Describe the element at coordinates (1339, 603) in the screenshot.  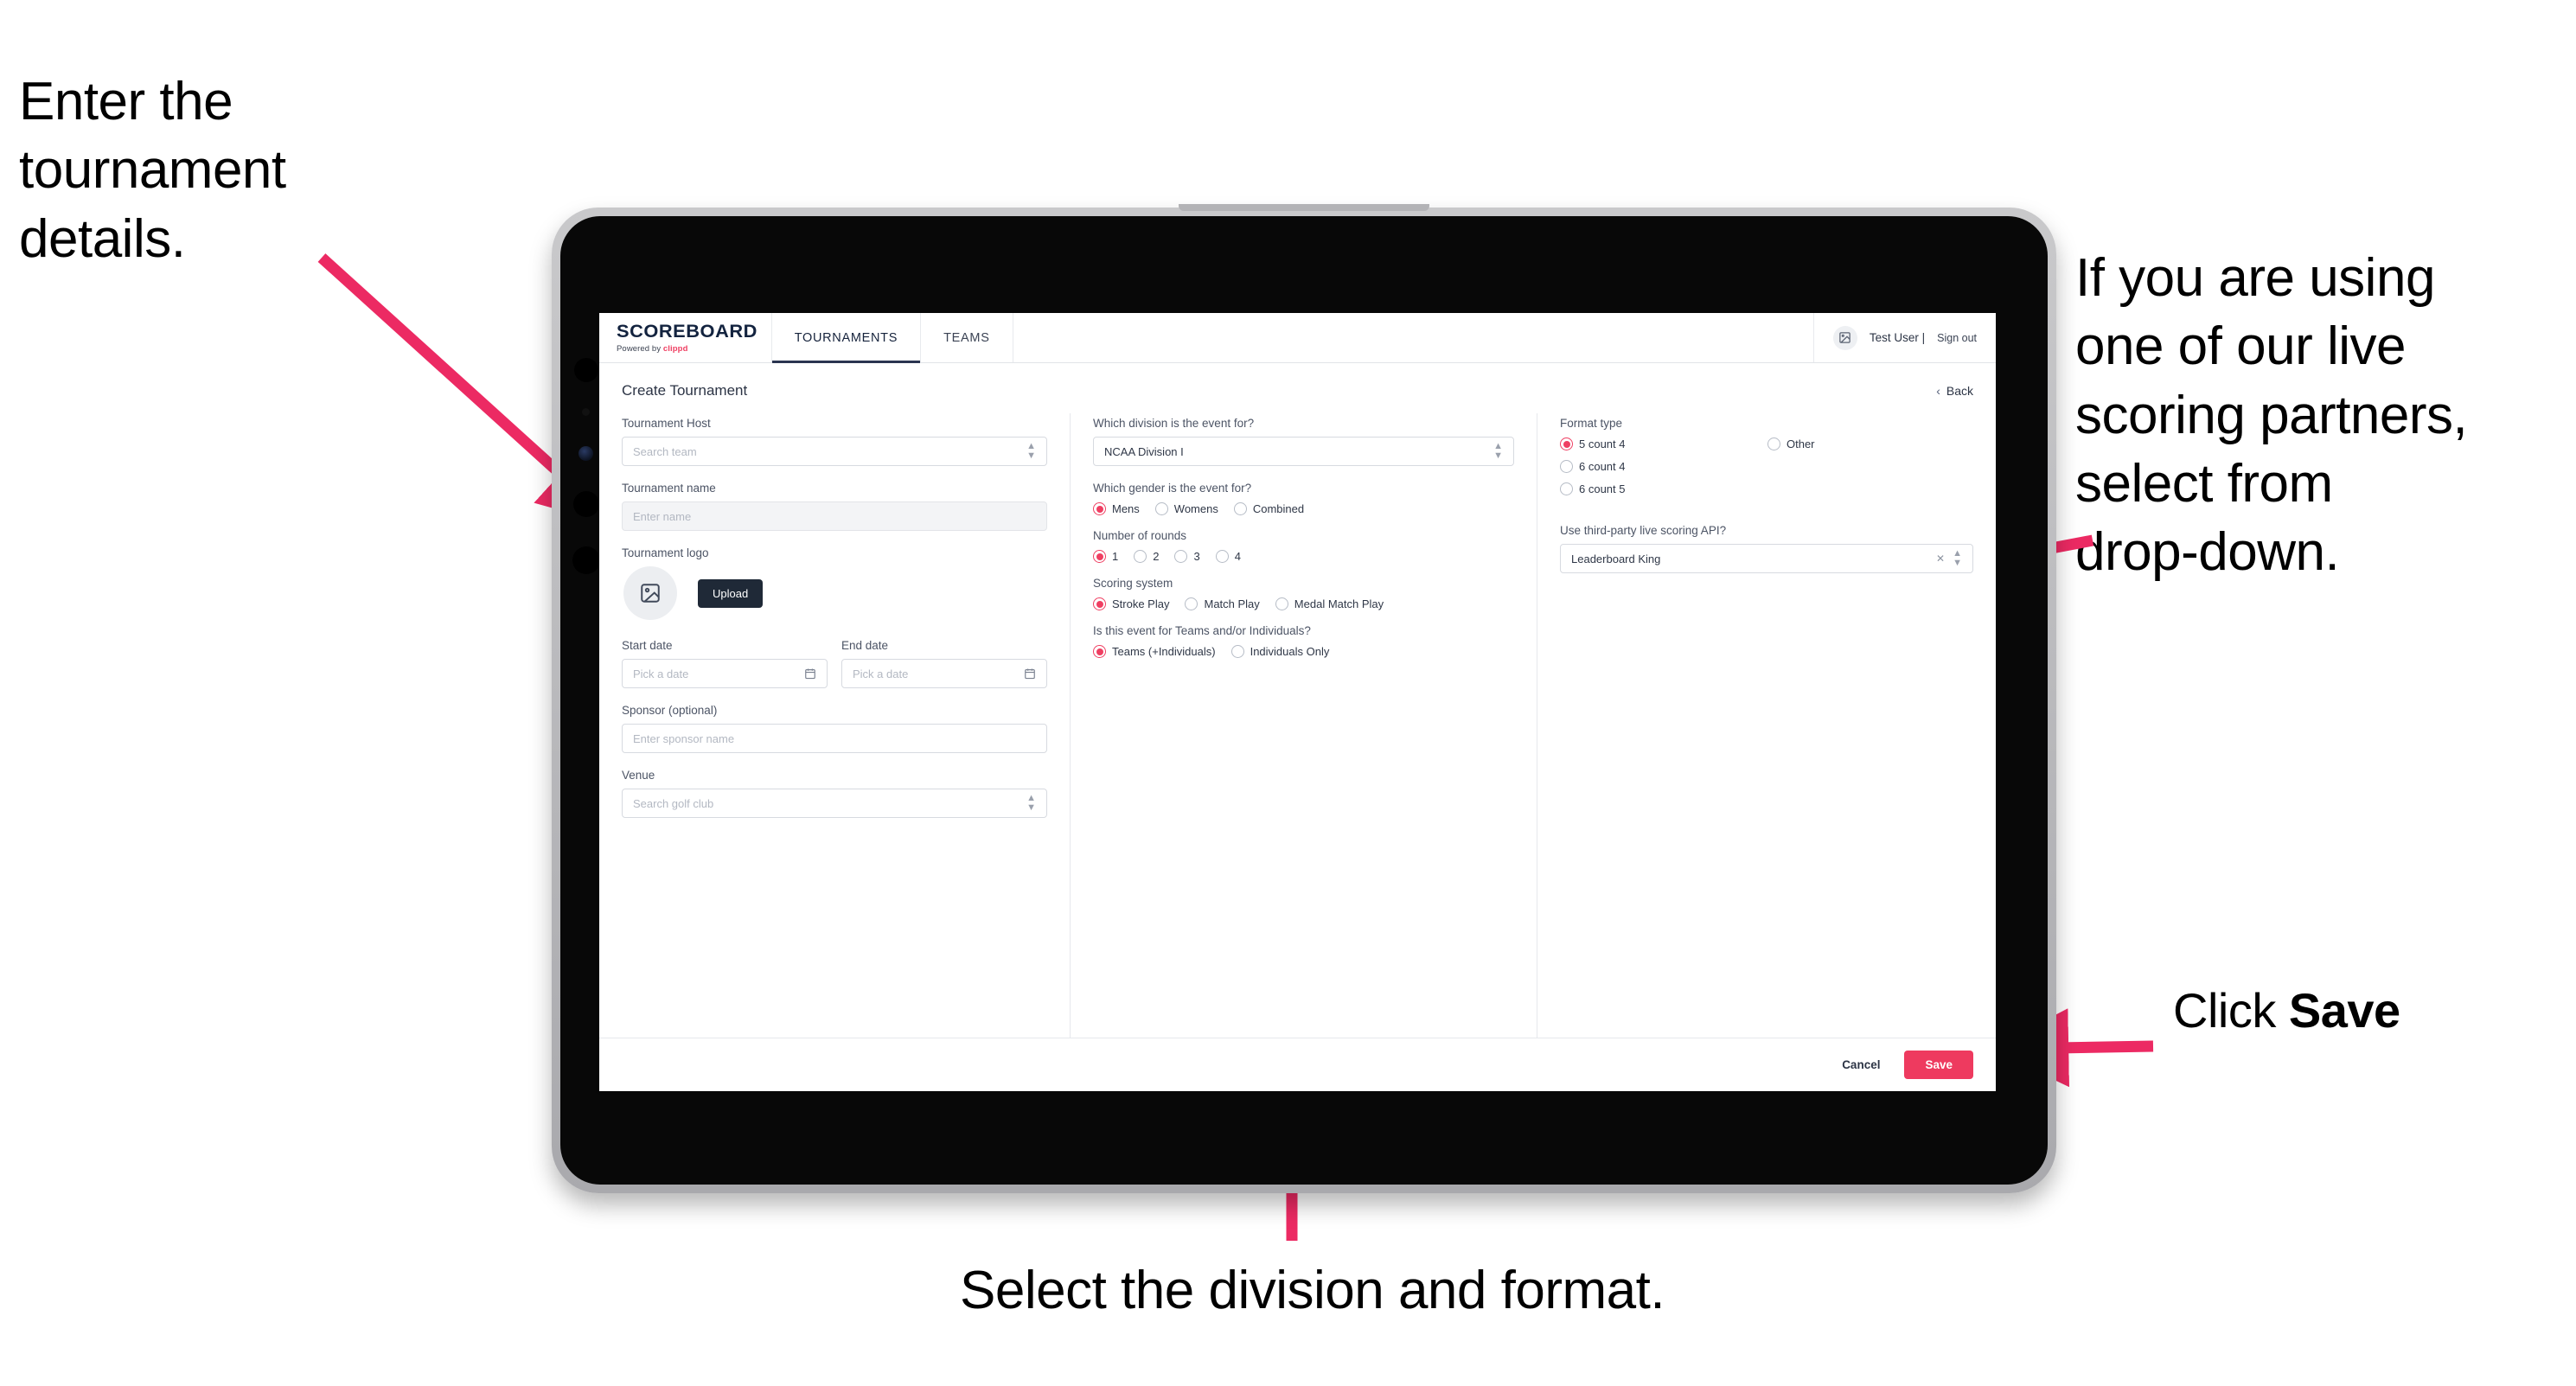
I see `radio-label: Medal Match Play` at that location.